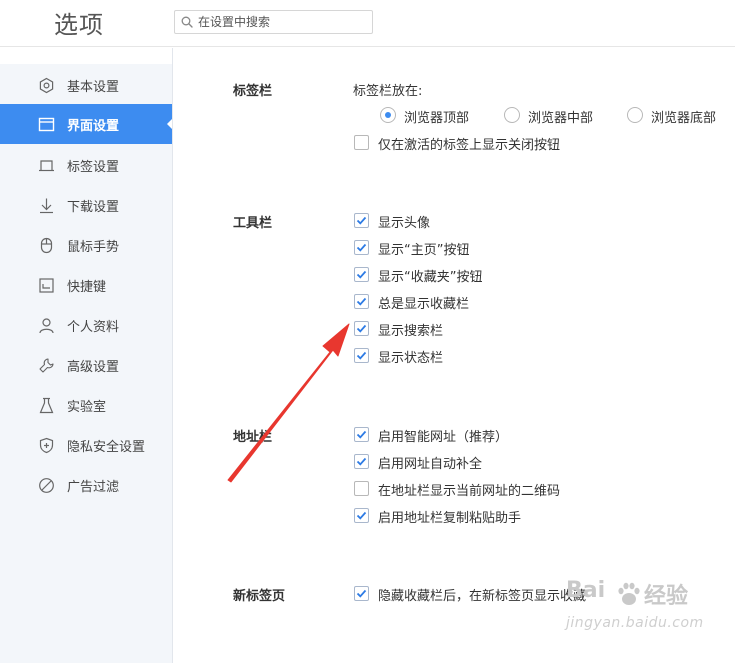  Describe the element at coordinates (443, 437) in the screenshot. I see `checkbox-label: 启用智能网址（推荐）` at that location.